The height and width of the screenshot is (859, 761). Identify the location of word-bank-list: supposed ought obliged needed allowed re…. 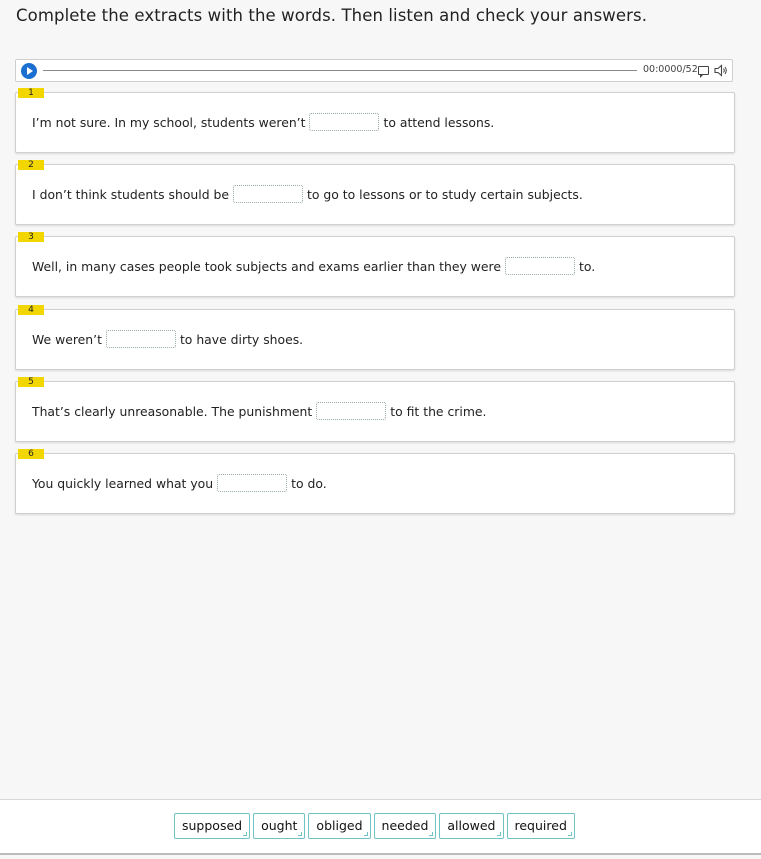
(374, 826).